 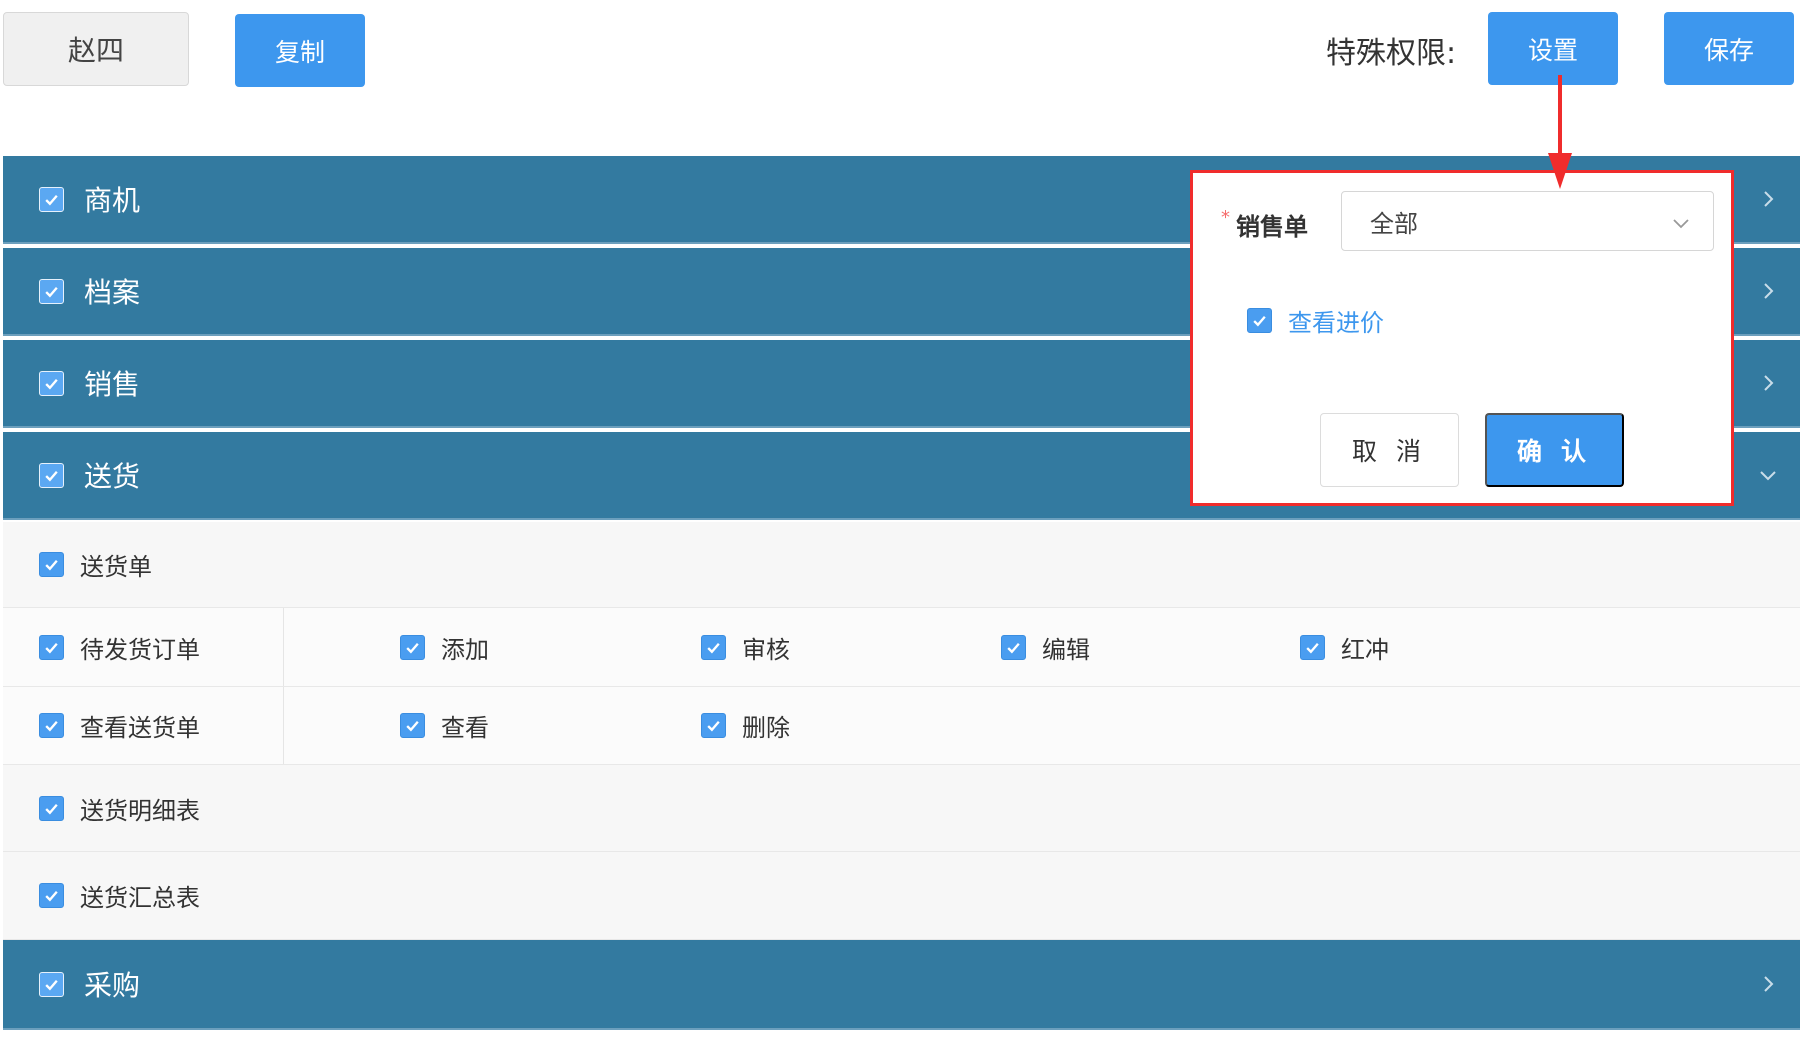 What do you see at coordinates (1336, 323) in the screenshot?
I see `view-purchase-price-label: 查看进价` at bounding box center [1336, 323].